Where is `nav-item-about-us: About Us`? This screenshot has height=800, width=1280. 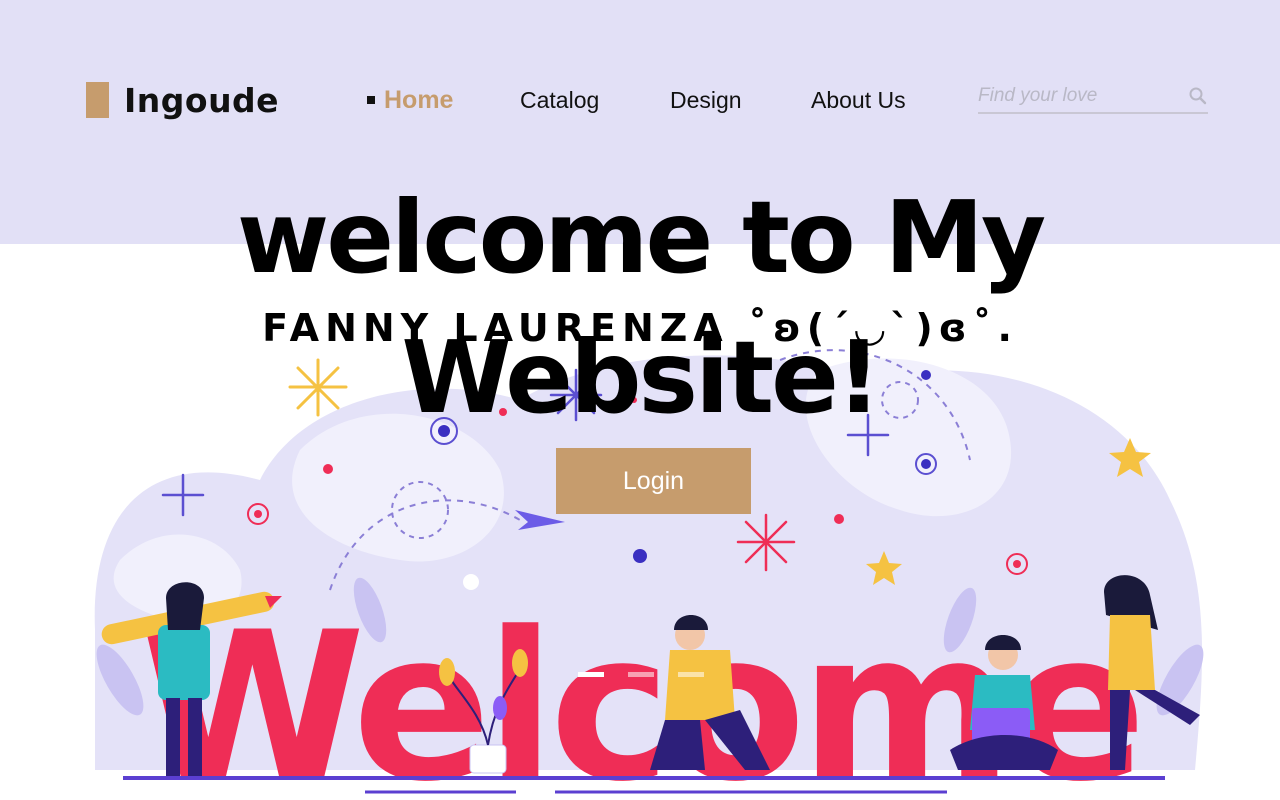 nav-item-about-us: About Us is located at coordinates (858, 100).